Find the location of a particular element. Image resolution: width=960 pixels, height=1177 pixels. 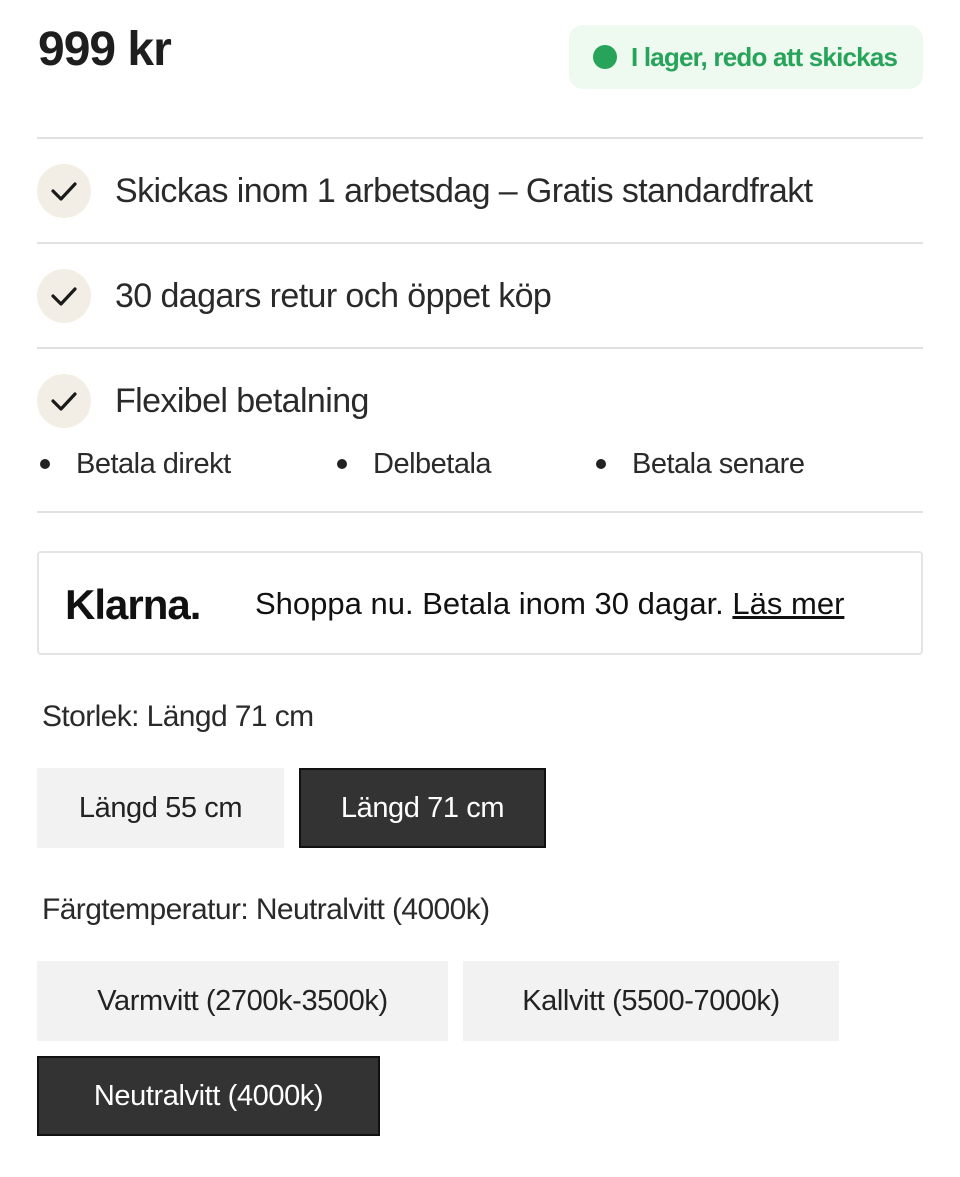

payment-option-label: Betala senare is located at coordinates (718, 463).